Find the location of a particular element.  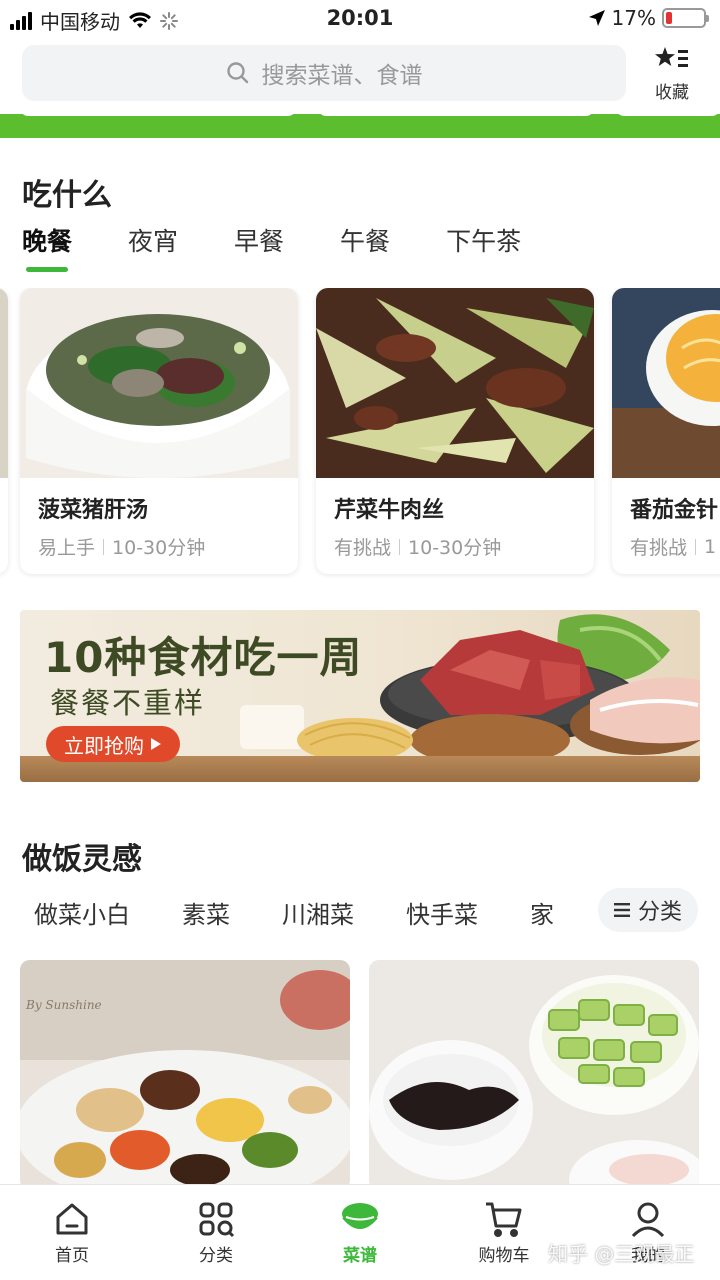

home-icon is located at coordinates (72, 1219).